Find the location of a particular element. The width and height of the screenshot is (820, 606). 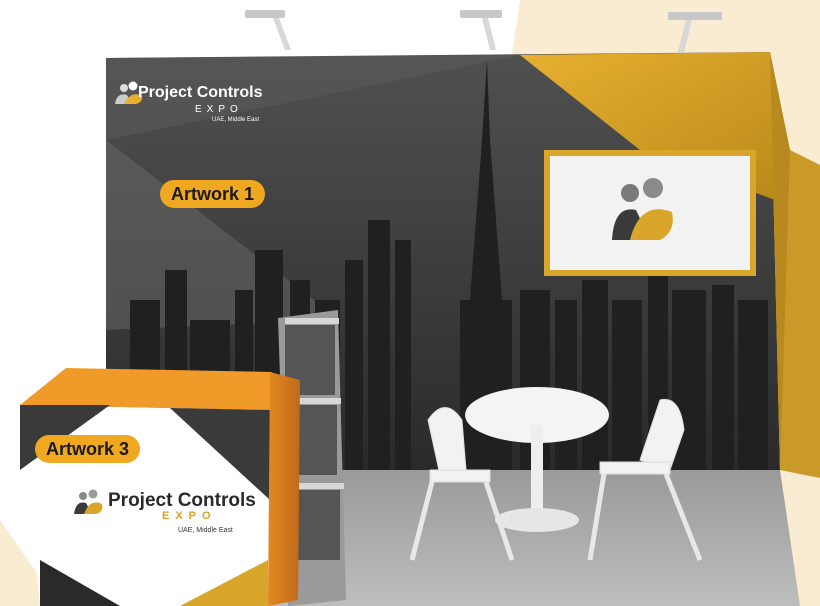

reception-counter is located at coordinates (160, 487).